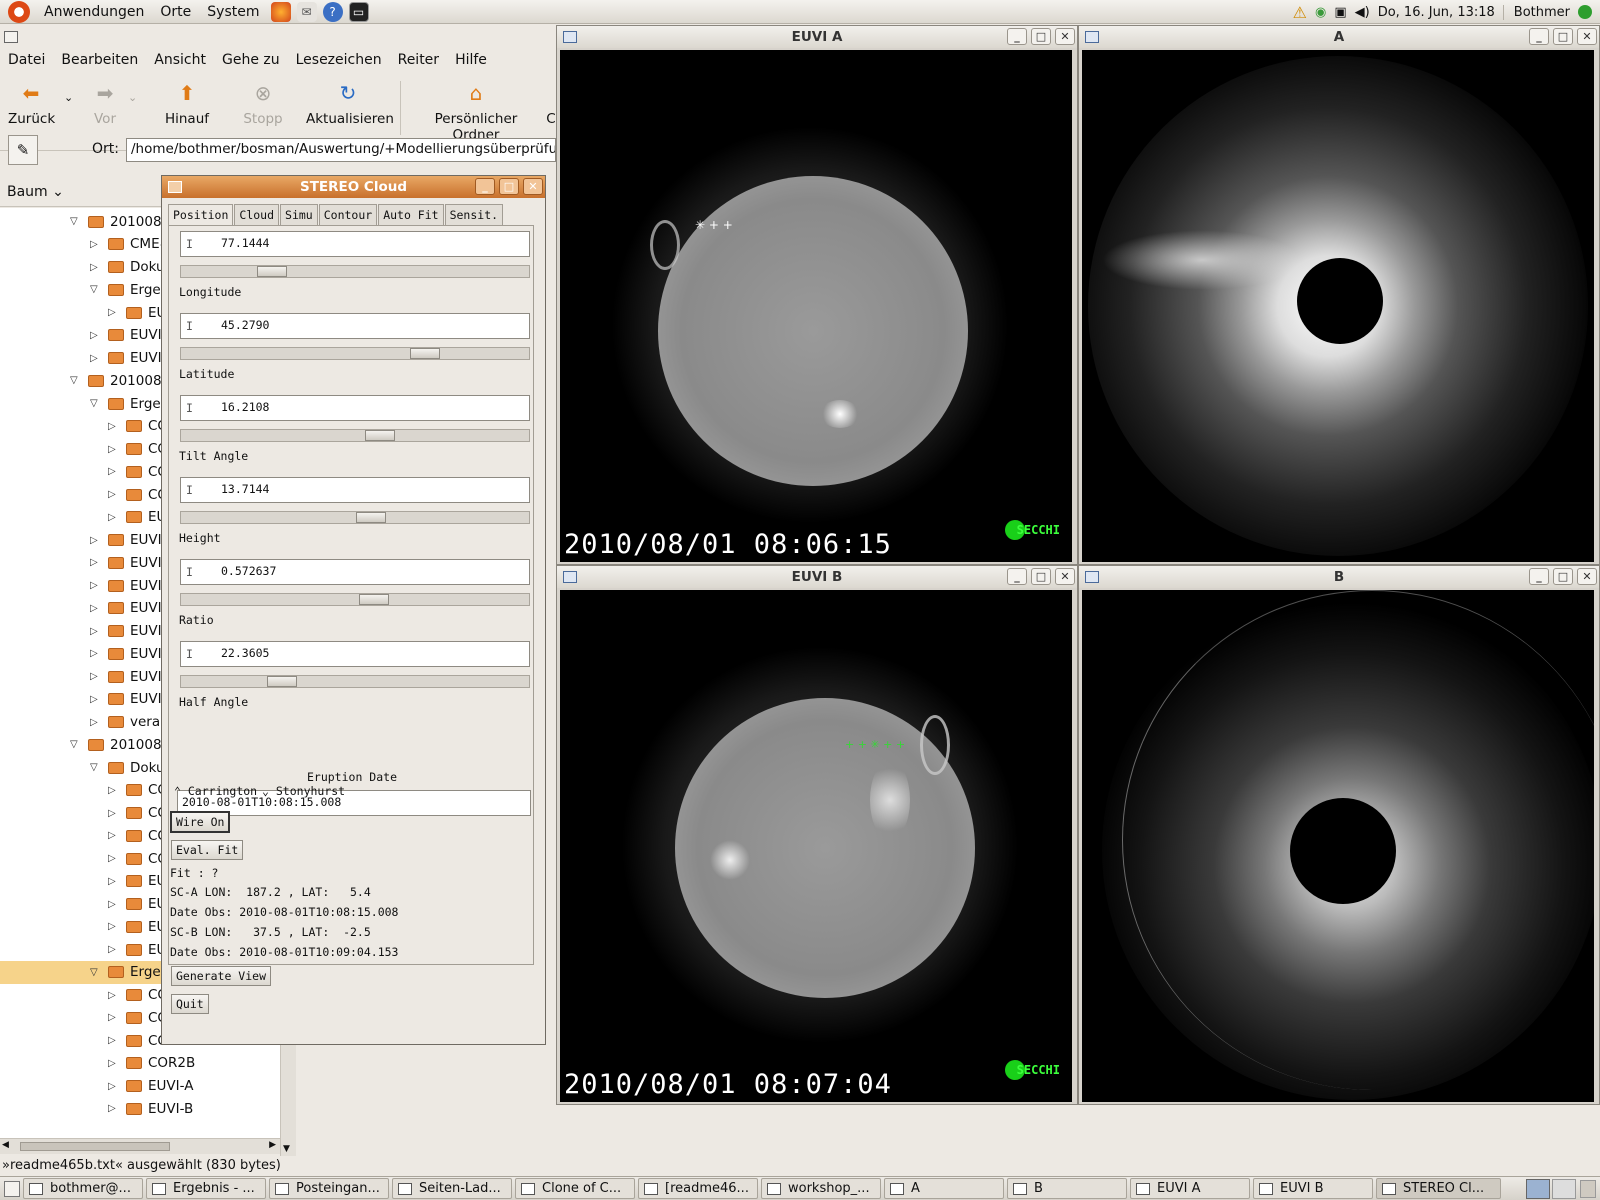  What do you see at coordinates (817, 577) in the screenshot?
I see `euvi-b-titlebar: EUVI B _ □ ✕` at bounding box center [817, 577].